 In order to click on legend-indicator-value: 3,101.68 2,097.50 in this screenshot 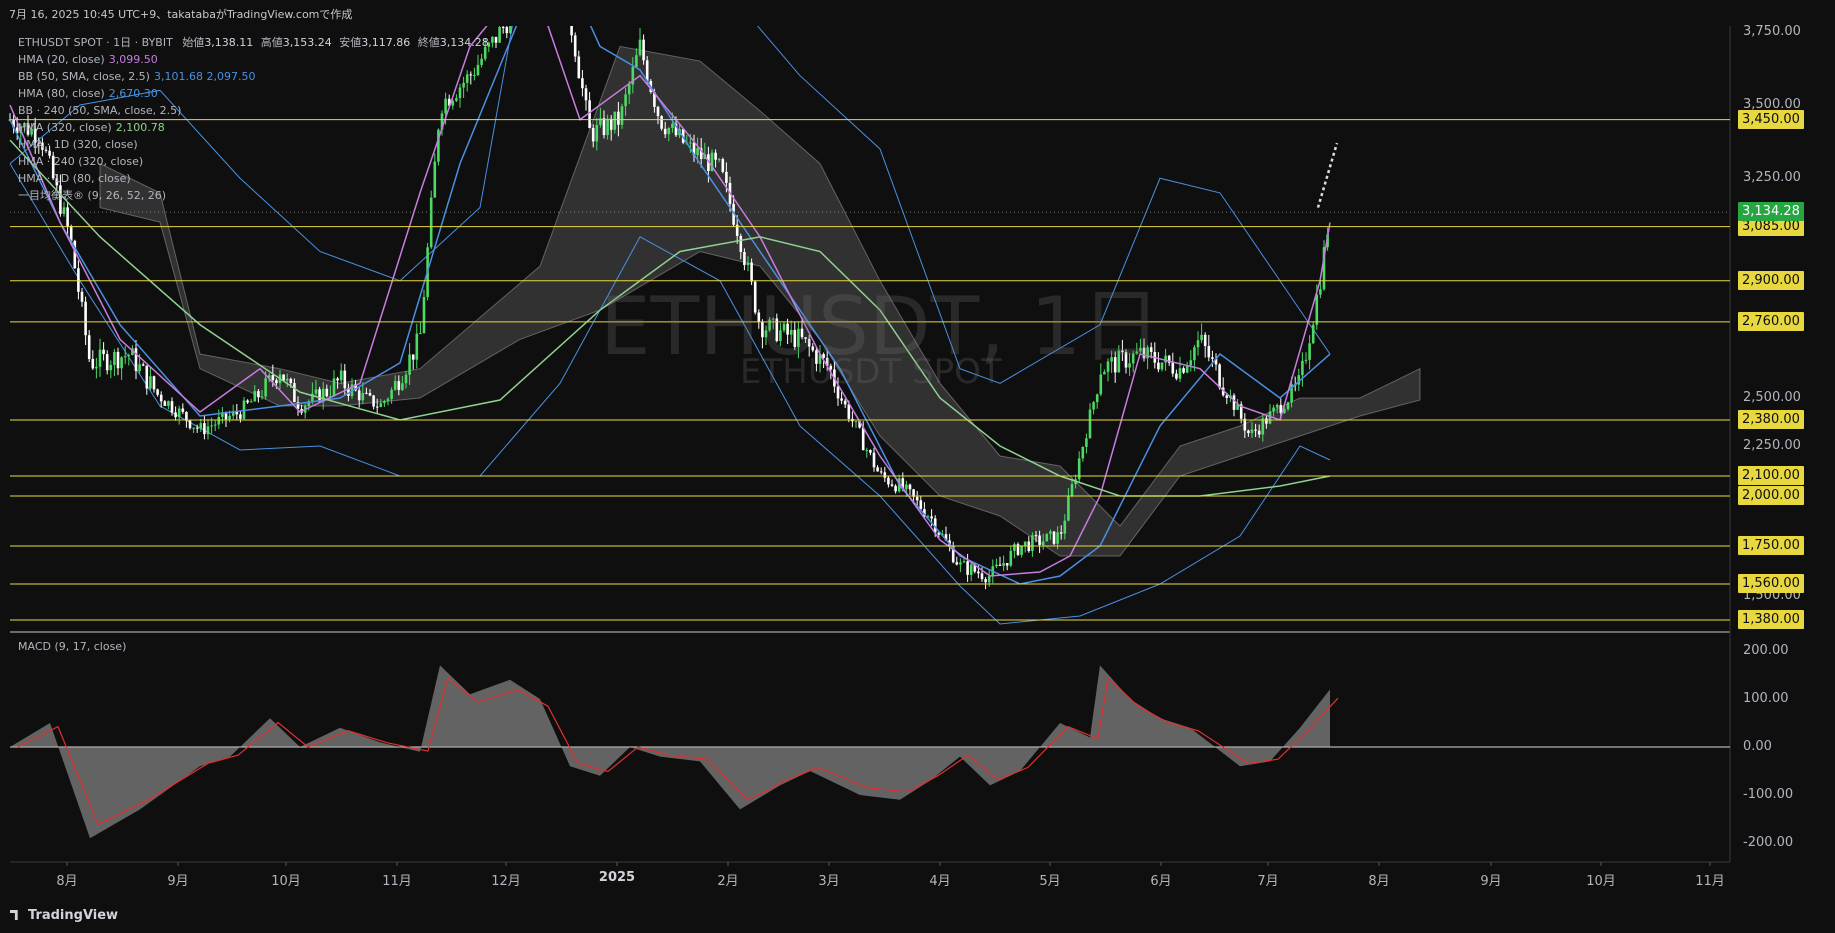, I will do `click(204, 76)`.